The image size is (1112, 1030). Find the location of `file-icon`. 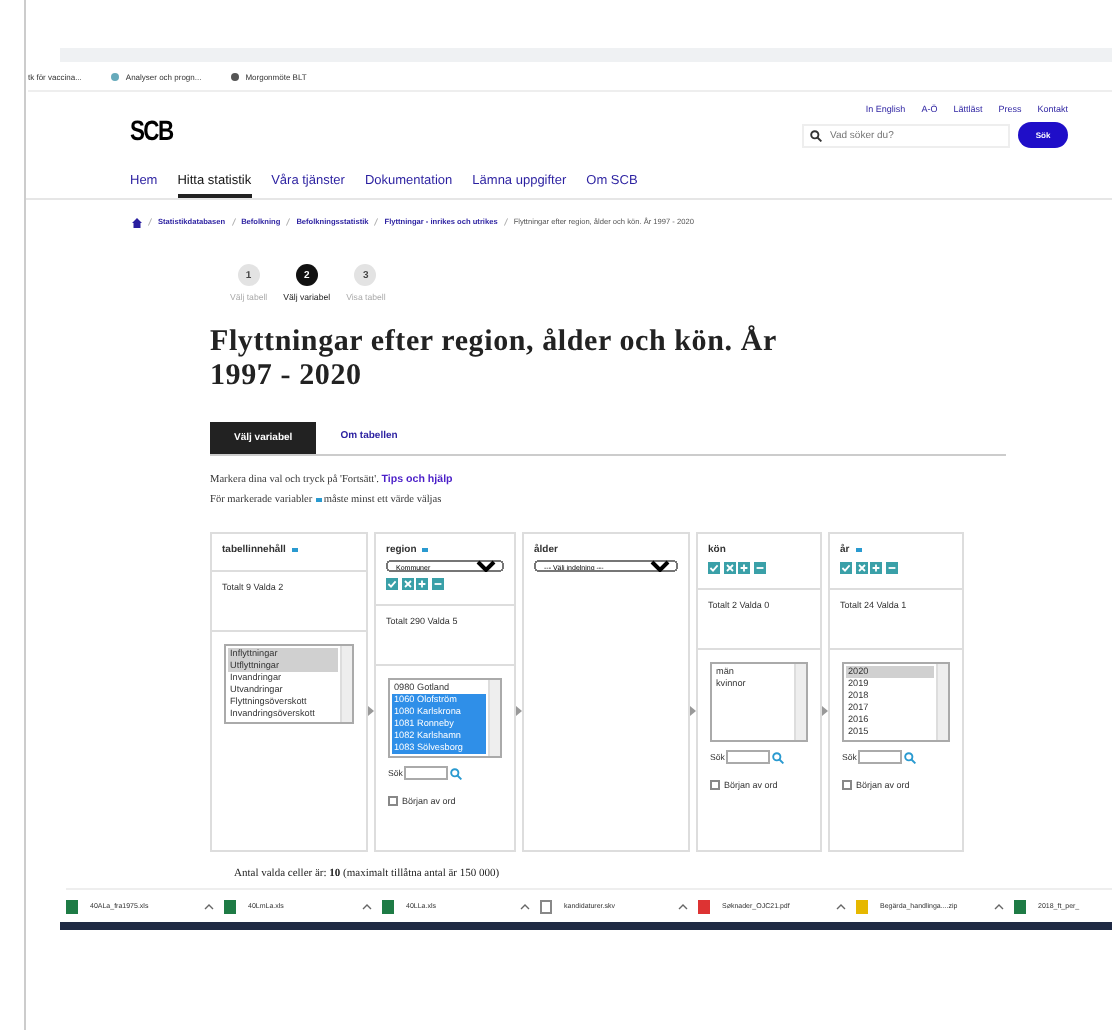

file-icon is located at coordinates (546, 906).